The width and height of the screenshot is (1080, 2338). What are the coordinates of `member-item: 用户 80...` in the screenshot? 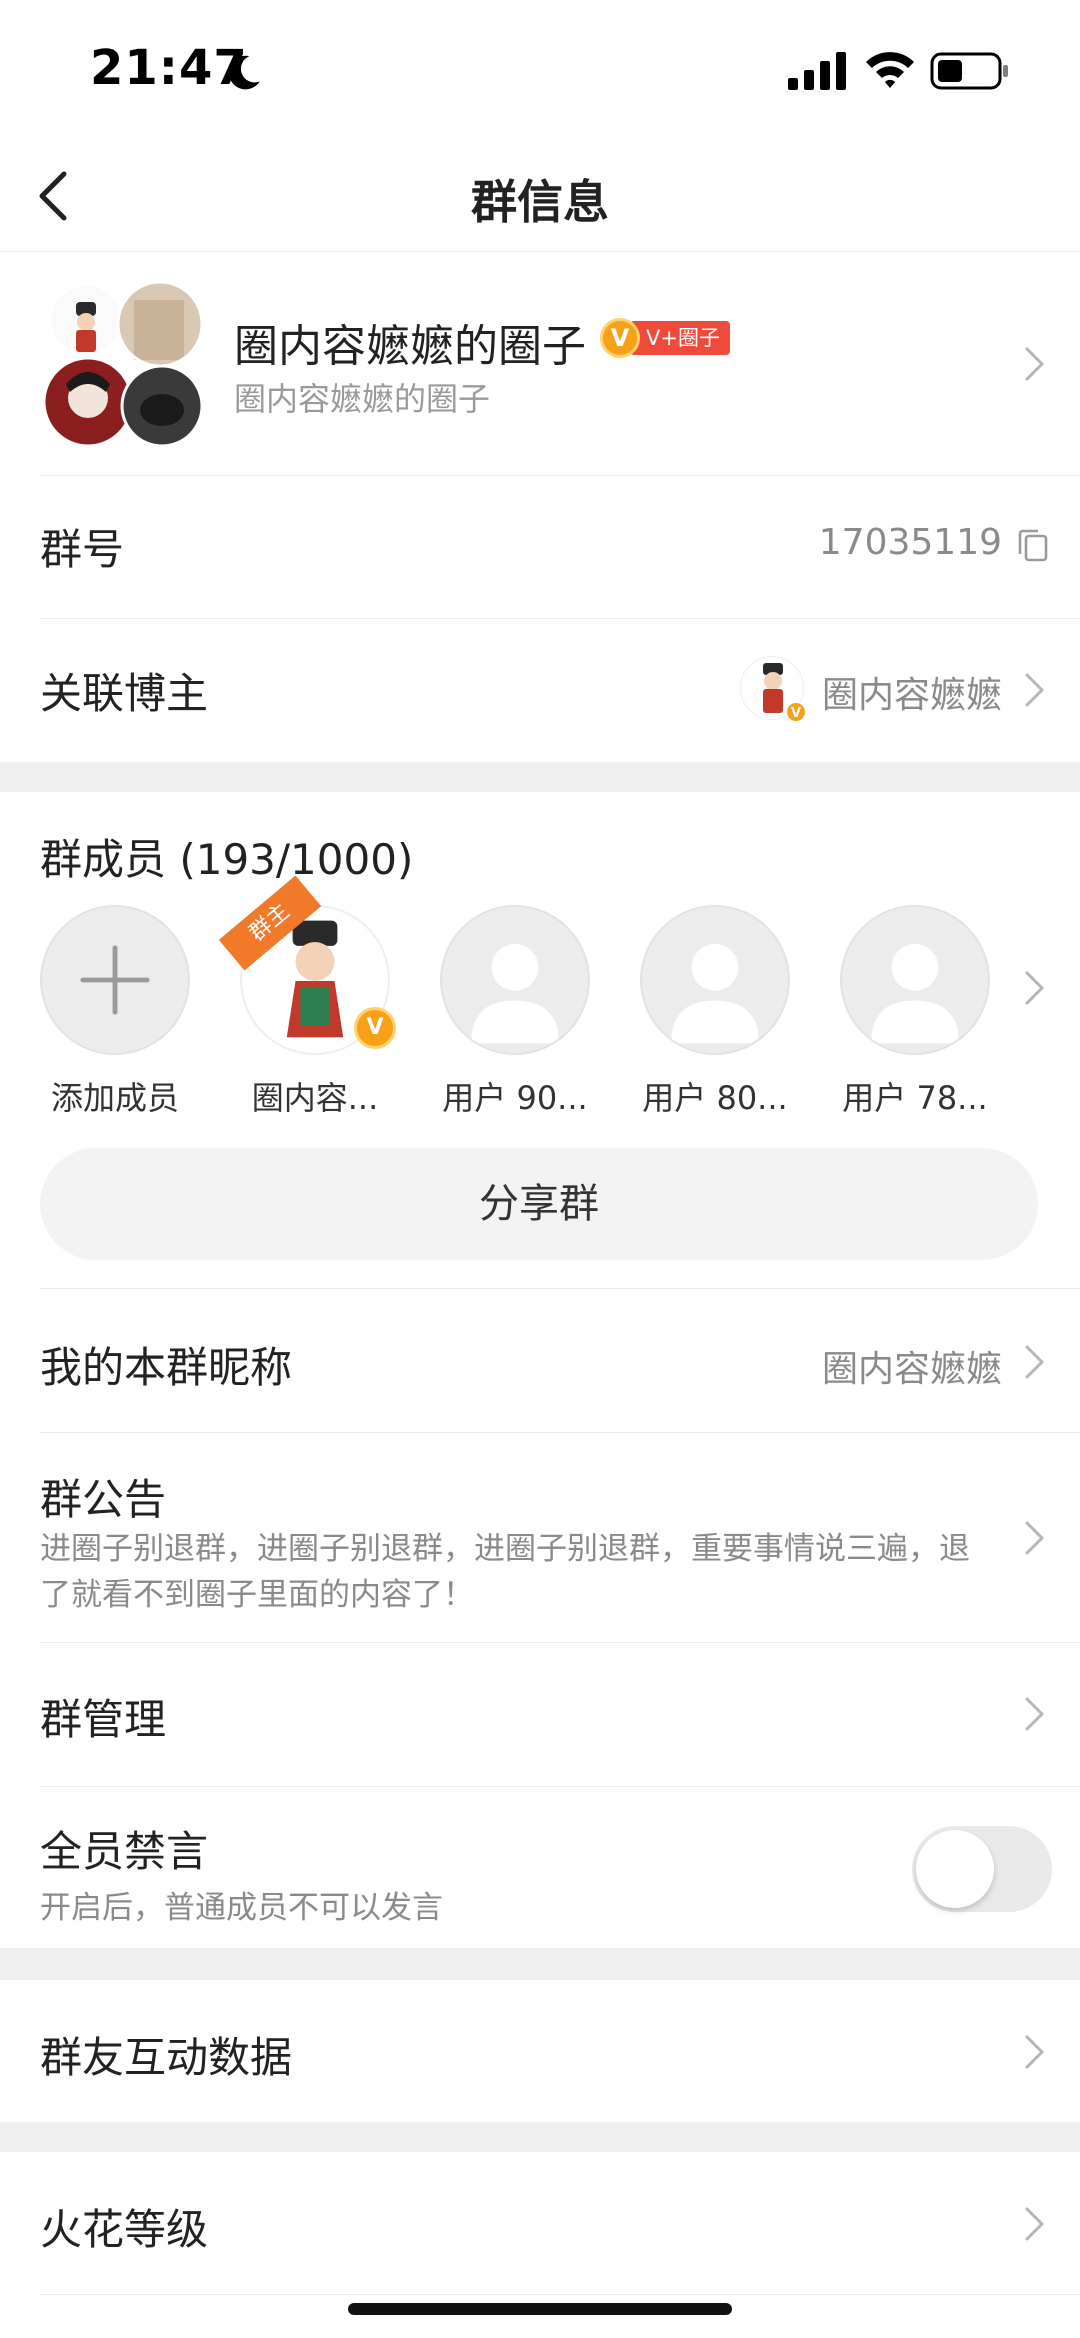 It's located at (715, 1011).